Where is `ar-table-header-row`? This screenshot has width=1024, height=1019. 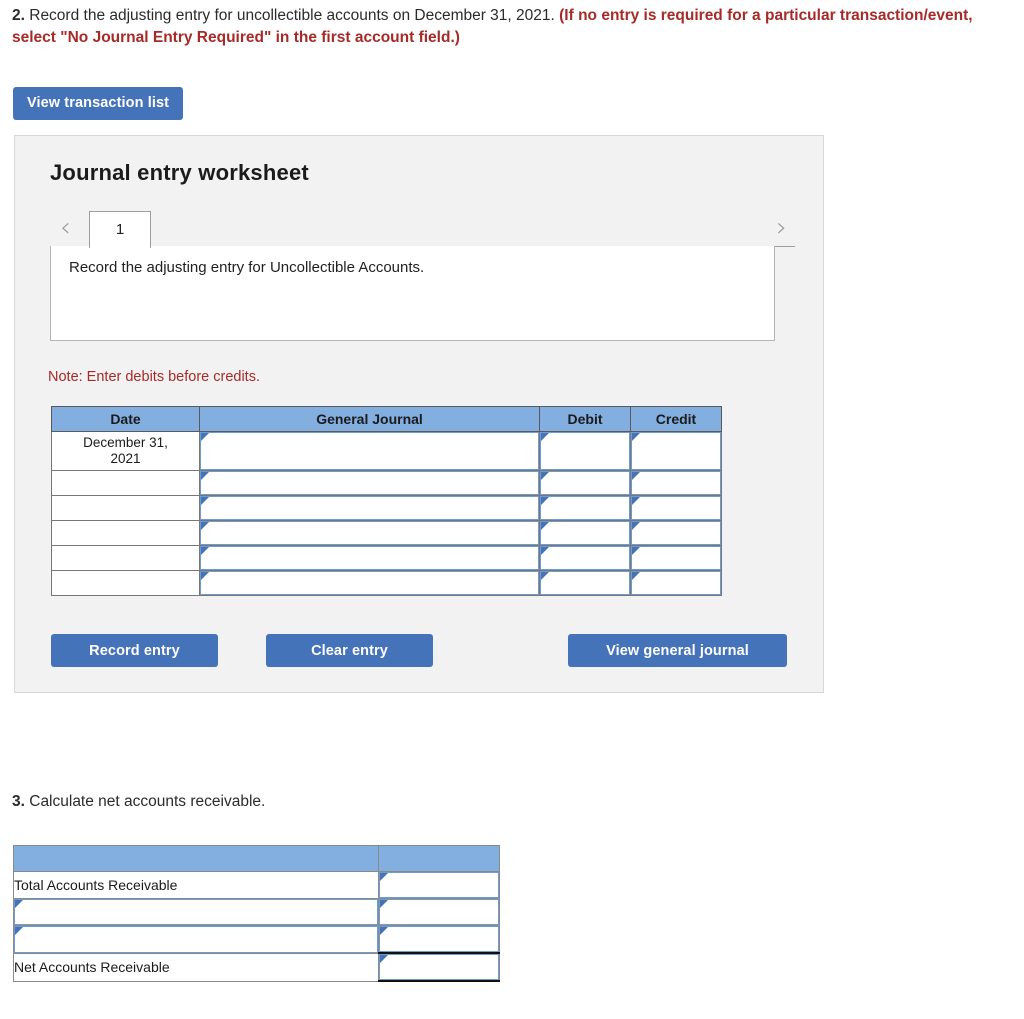 ar-table-header-row is located at coordinates (256, 858).